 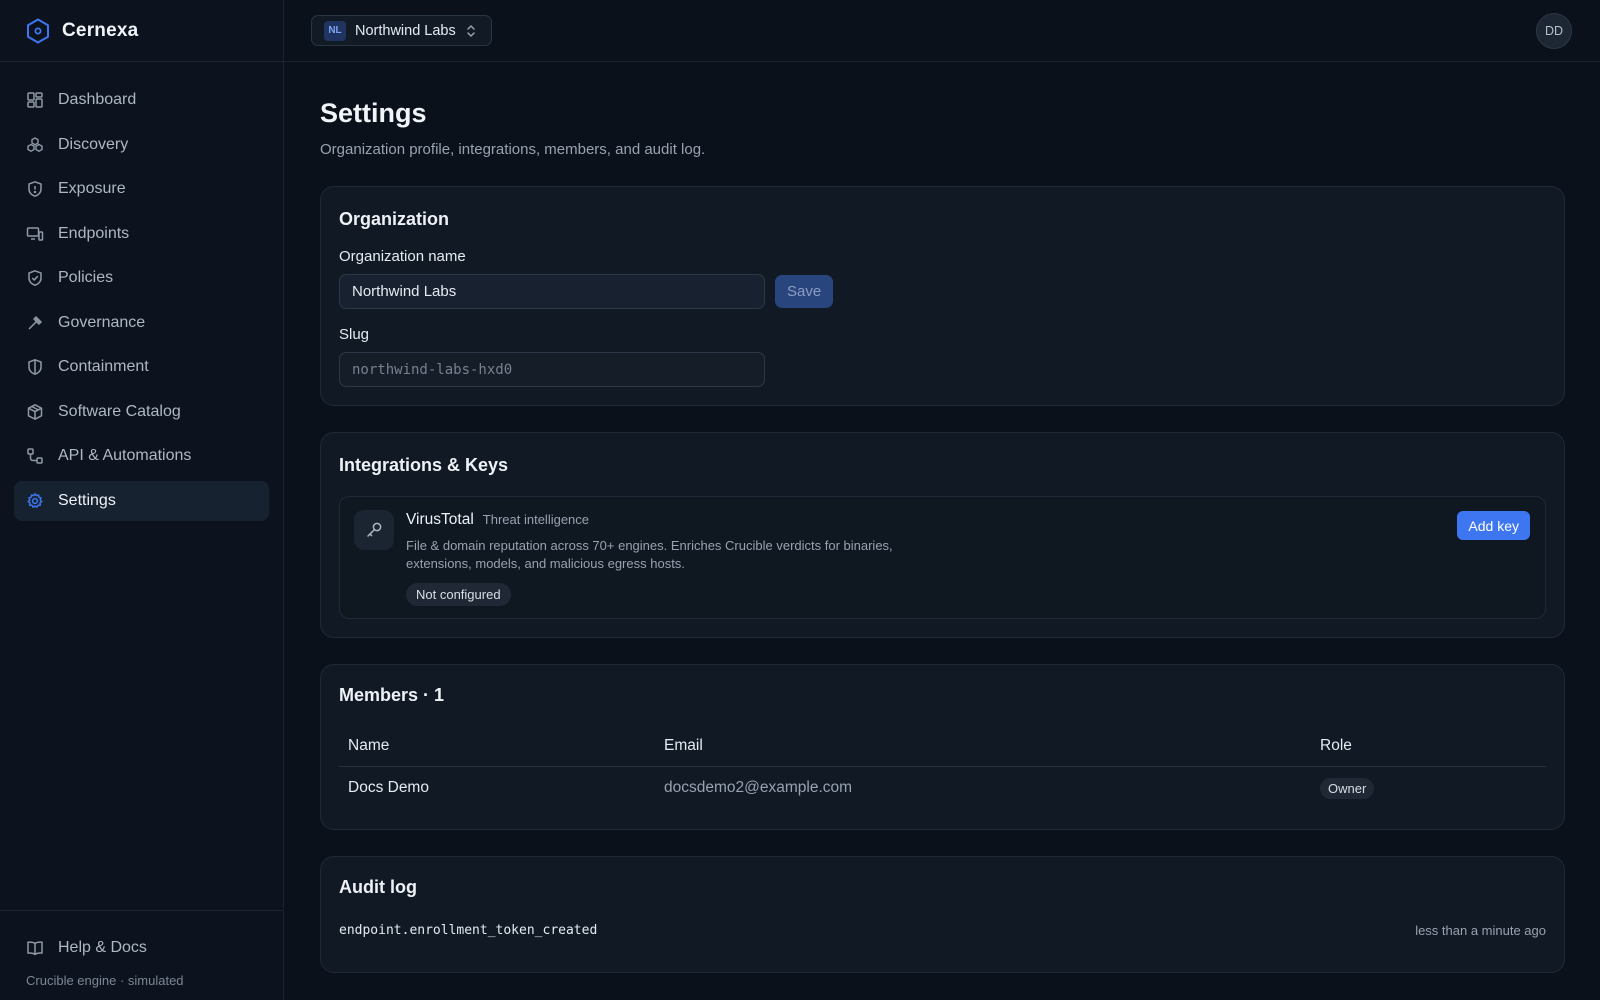 I want to click on member-name: Docs Demo, so click(x=388, y=788).